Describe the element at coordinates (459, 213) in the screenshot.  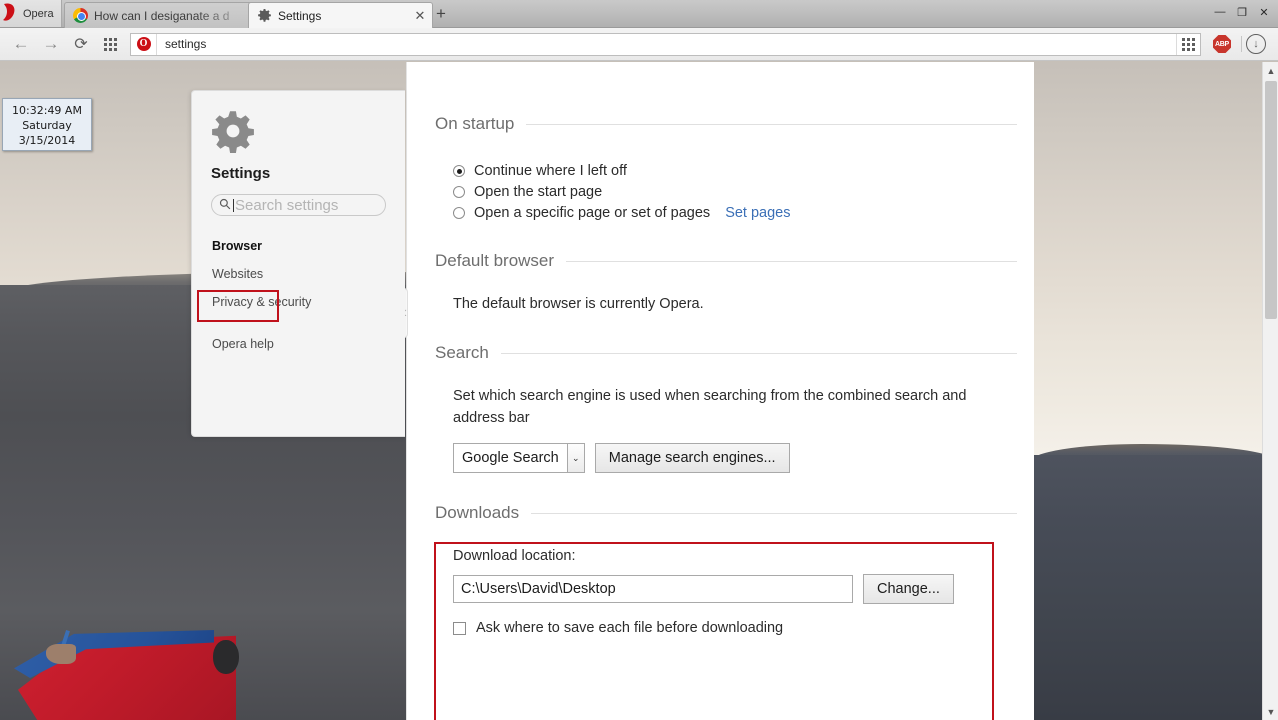
I see `radio-open-specific-pages` at that location.